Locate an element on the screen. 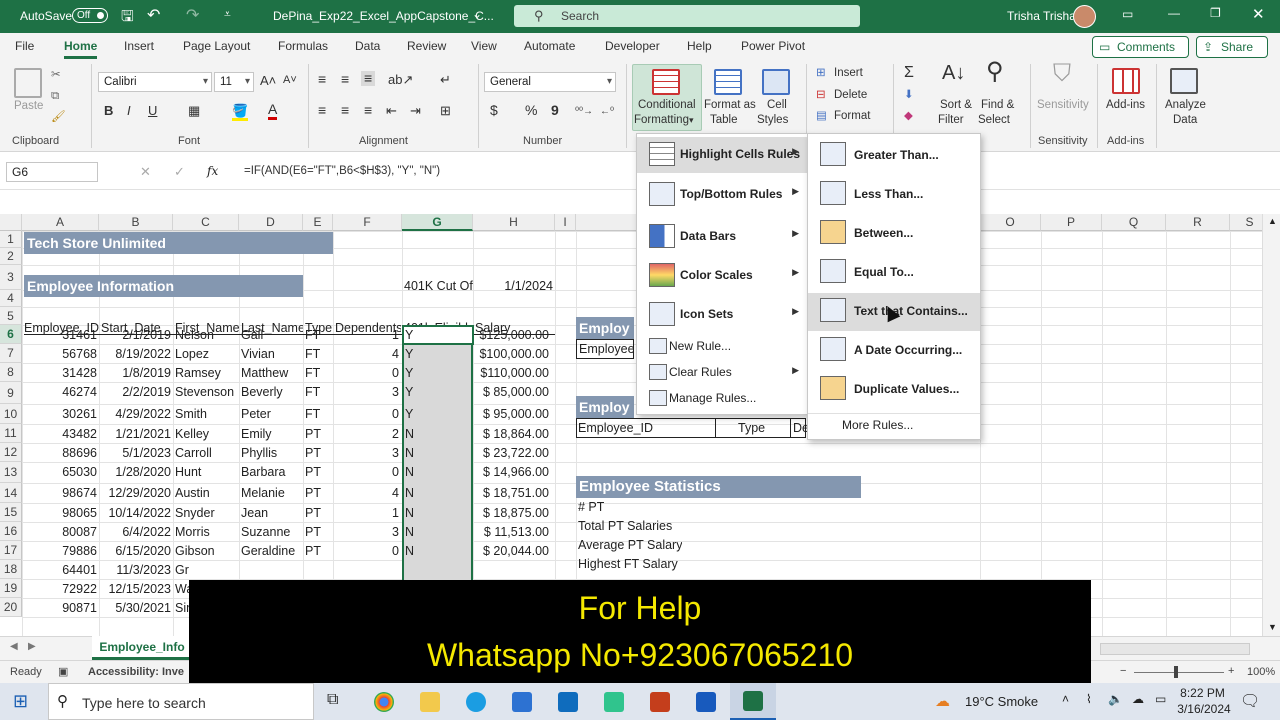 The image size is (1280, 720). network-icon: ⌇ is located at coordinates (1089, 699).